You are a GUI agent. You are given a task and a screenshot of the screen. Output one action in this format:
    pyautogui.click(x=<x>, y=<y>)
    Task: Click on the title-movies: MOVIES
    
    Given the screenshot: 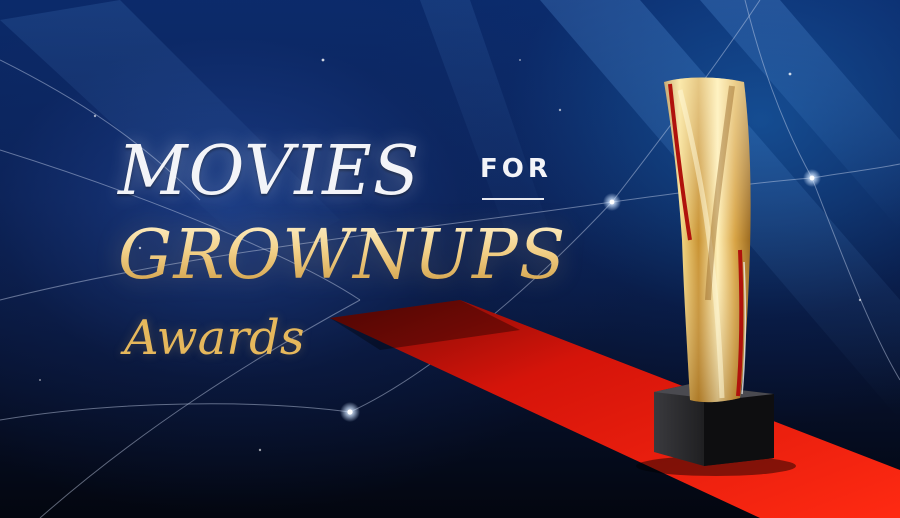 What is the action you would take?
    pyautogui.click(x=269, y=171)
    